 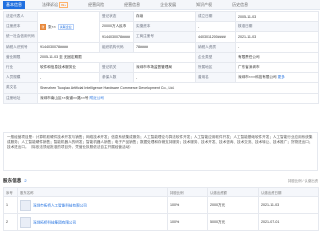 What do you see at coordinates (204, 5) in the screenshot?
I see `tab-ip: 知识产权` at bounding box center [204, 5].